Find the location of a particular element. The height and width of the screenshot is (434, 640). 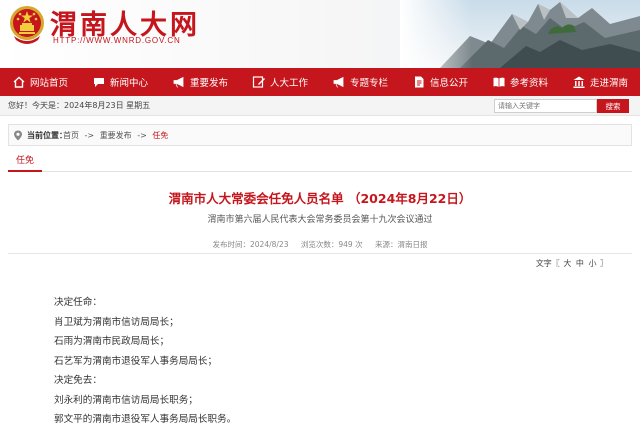

landmark-icon is located at coordinates (579, 82).